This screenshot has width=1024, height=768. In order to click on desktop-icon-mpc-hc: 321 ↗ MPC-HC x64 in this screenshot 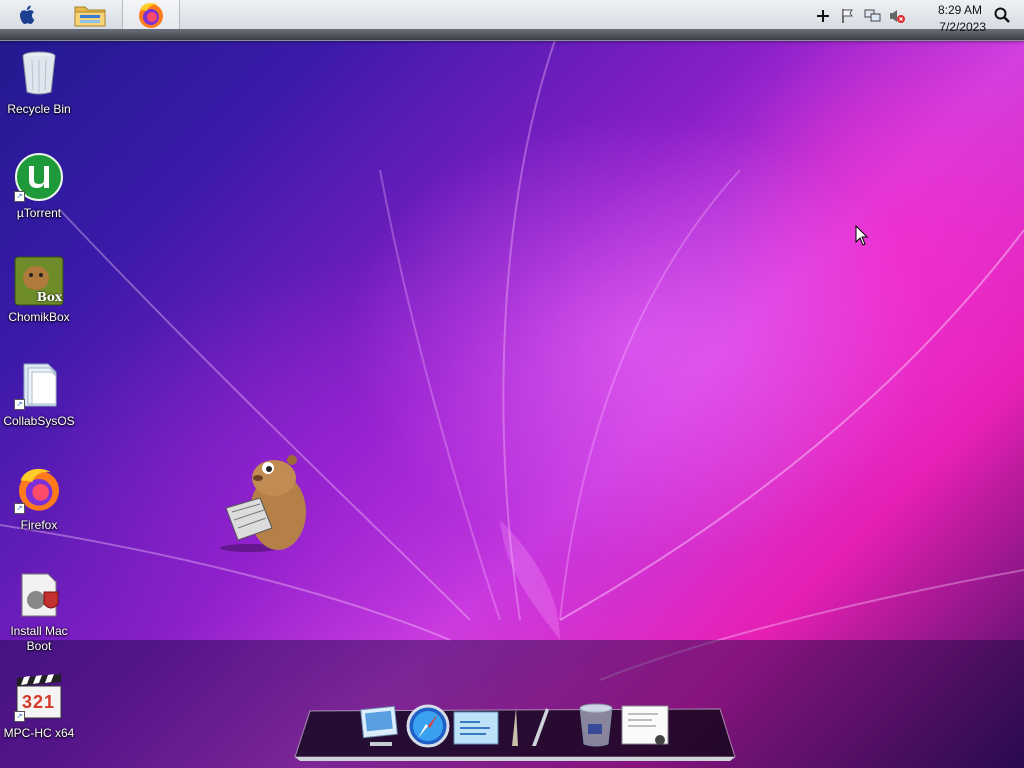, I will do `click(39, 706)`.